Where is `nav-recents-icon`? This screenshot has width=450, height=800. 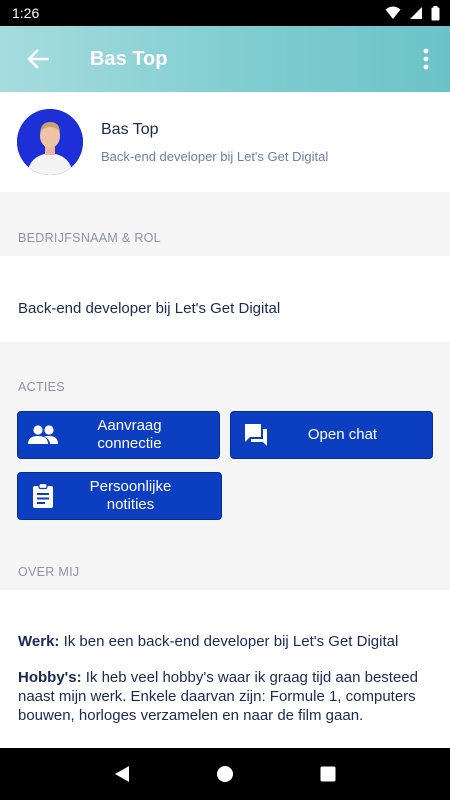 nav-recents-icon is located at coordinates (328, 774).